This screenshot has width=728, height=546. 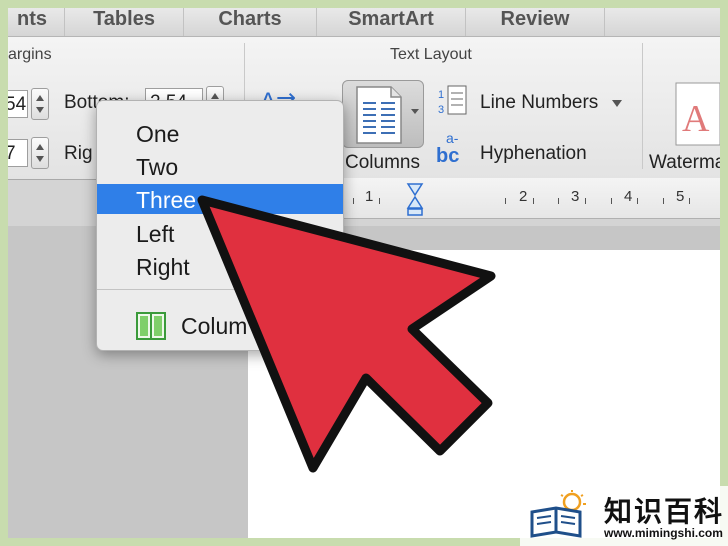 What do you see at coordinates (558, 514) in the screenshot?
I see `book-lightbulb-logo-icon` at bounding box center [558, 514].